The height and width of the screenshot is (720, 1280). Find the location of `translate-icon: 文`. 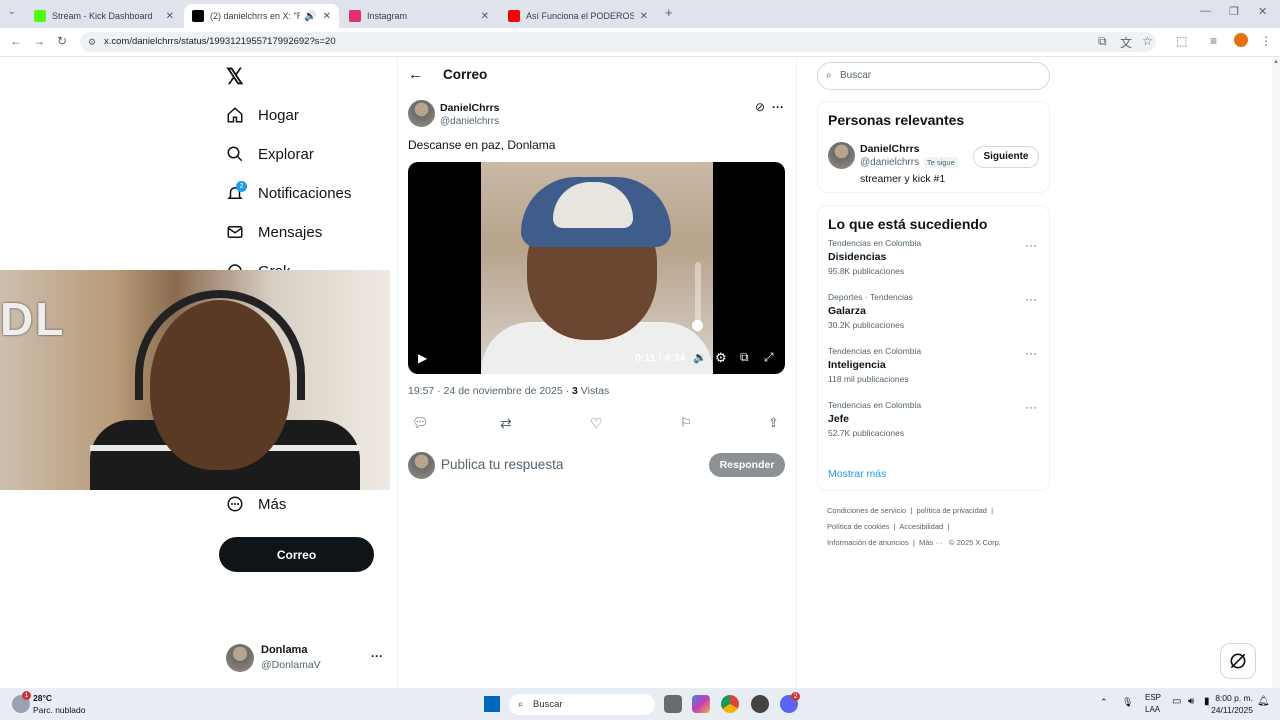

translate-icon: 文 is located at coordinates (1126, 42).